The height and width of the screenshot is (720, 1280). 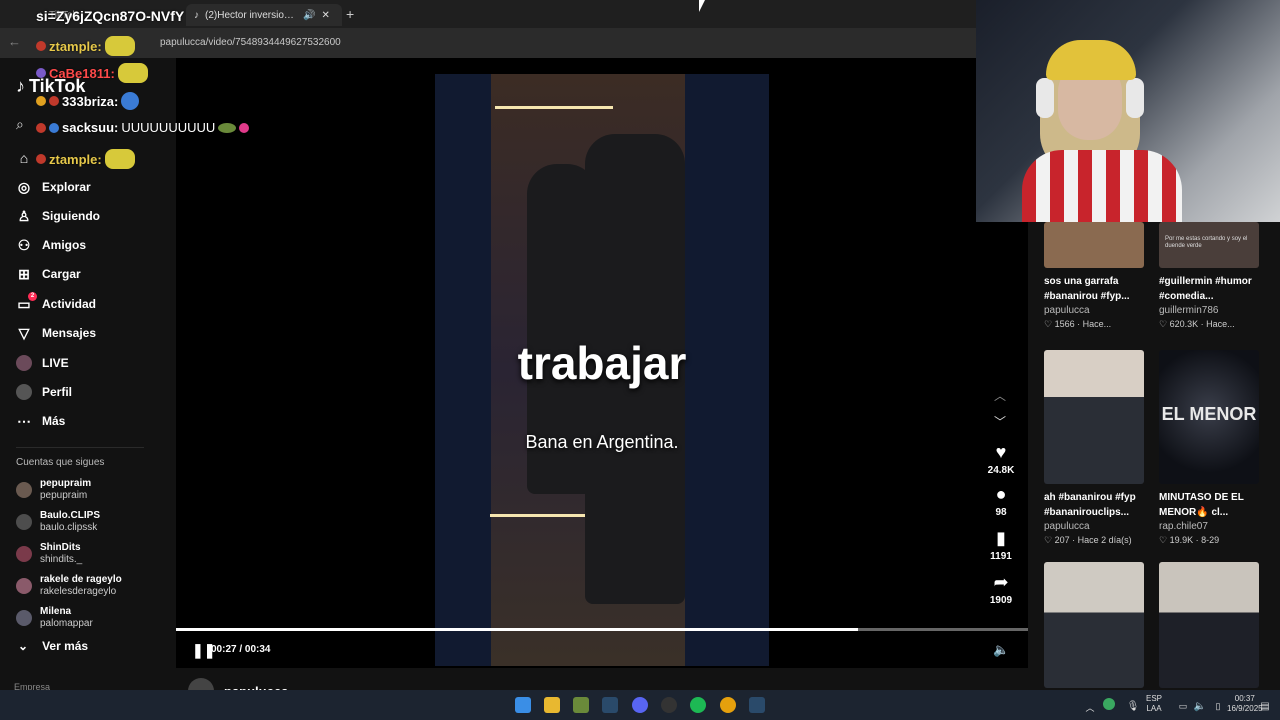 I want to click on following-item: ShinDits shindits._, so click(x=49, y=554).